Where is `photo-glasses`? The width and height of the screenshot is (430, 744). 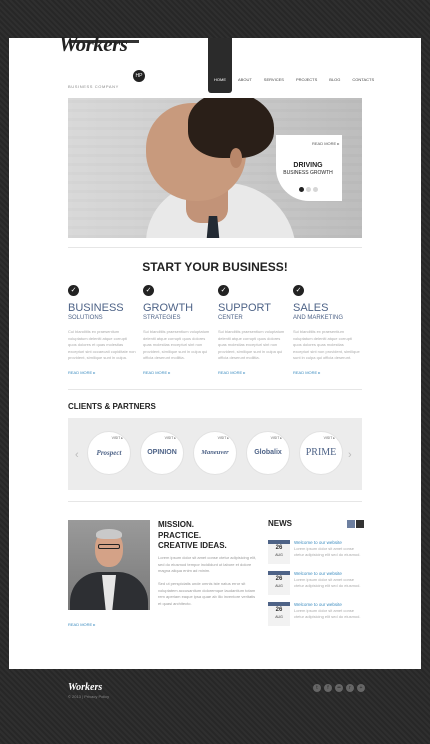
photo-glasses is located at coordinates (109, 546).